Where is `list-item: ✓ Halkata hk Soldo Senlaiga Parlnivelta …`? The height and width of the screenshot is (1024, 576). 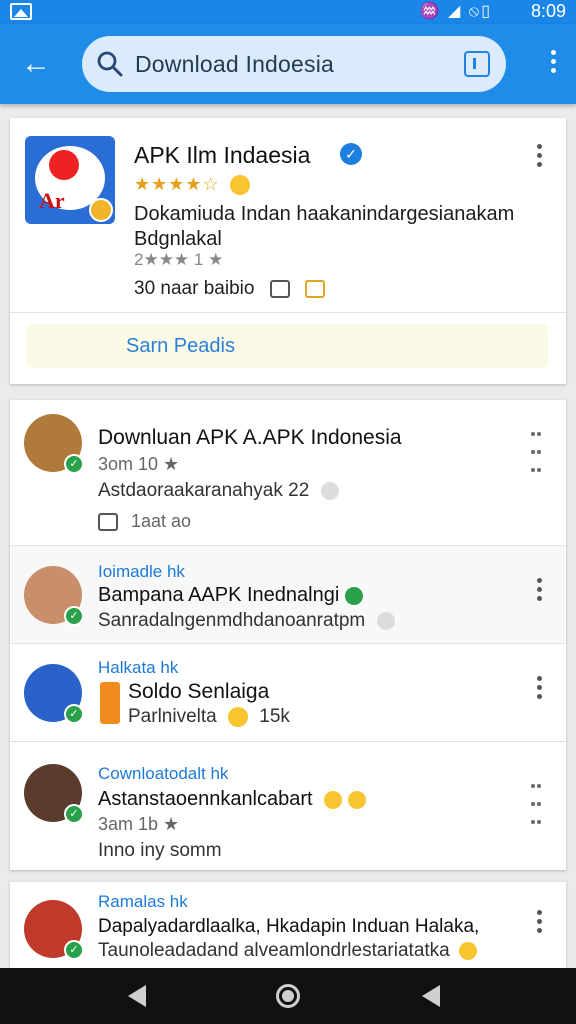
list-item: ✓ Halkata hk Soldo Senlaiga Parlnivelta … is located at coordinates (288, 693).